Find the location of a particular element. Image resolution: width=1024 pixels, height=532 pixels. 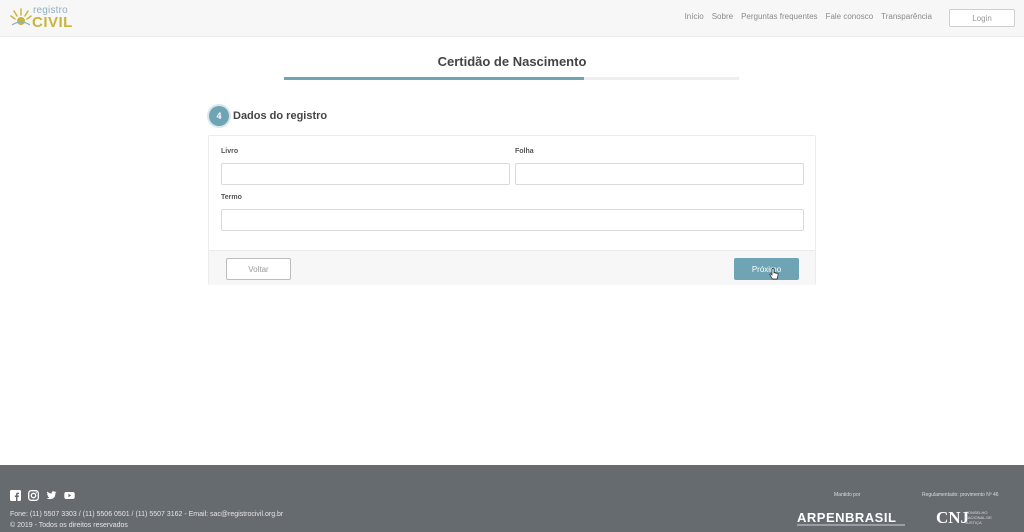

footer-copyright: © 2019 - Todos os direitos reservados is located at coordinates (69, 525).